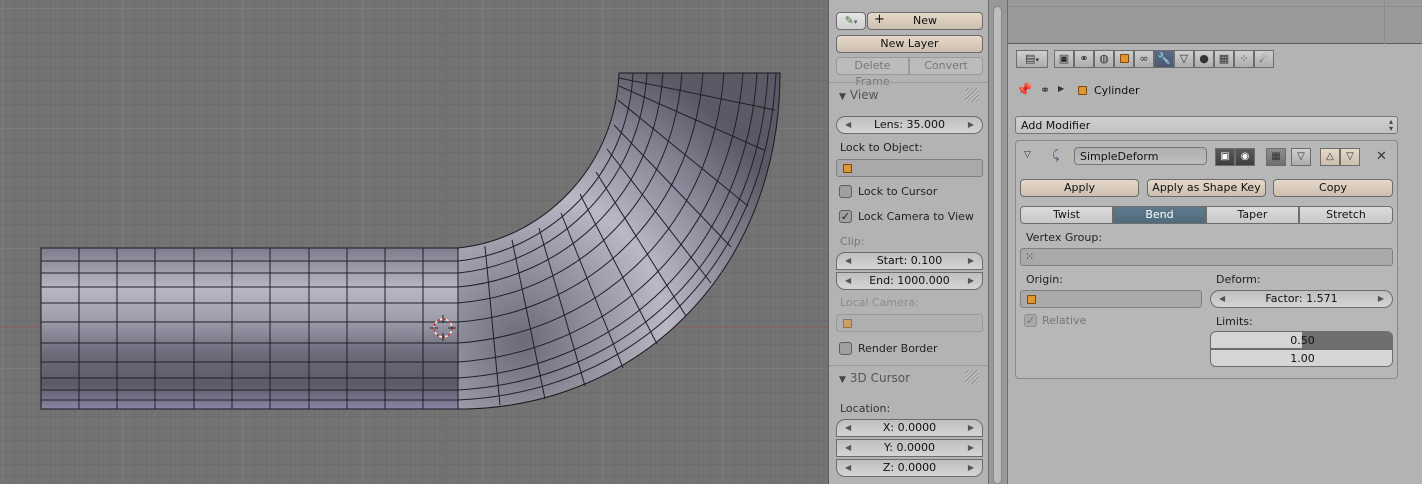 The width and height of the screenshot is (1422, 484). Describe the element at coordinates (1084, 59) in the screenshot. I see `scene-icon: ⚭` at that location.